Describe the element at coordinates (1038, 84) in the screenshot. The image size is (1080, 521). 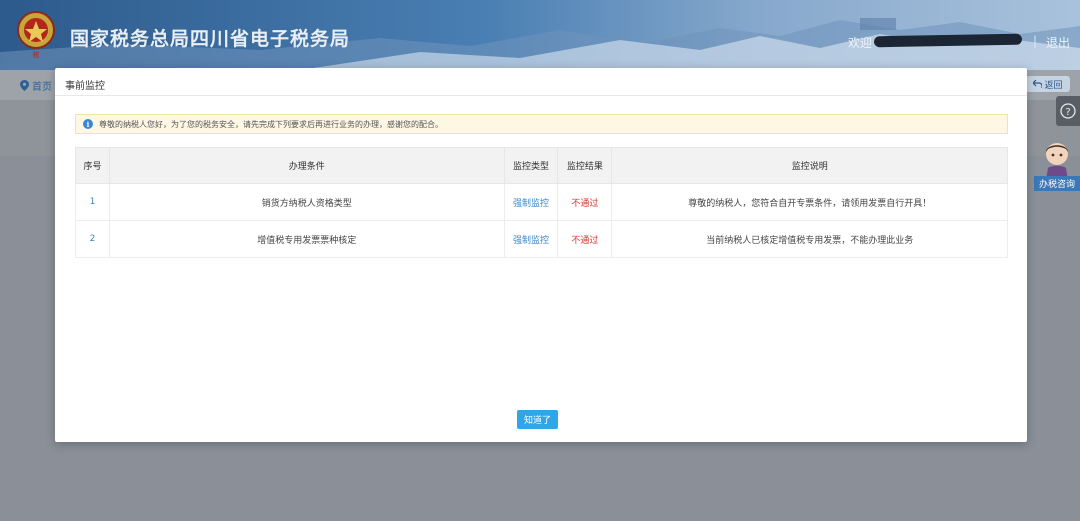
I see `back-arrow-icon` at that location.